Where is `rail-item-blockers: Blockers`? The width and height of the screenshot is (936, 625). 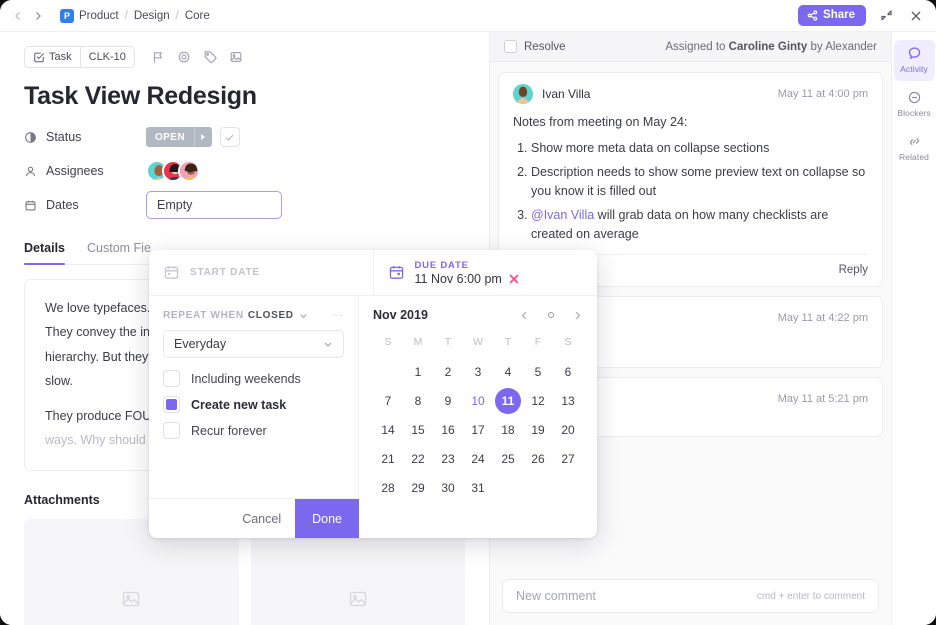
rail-item-blockers: Blockers is located at coordinates (914, 104).